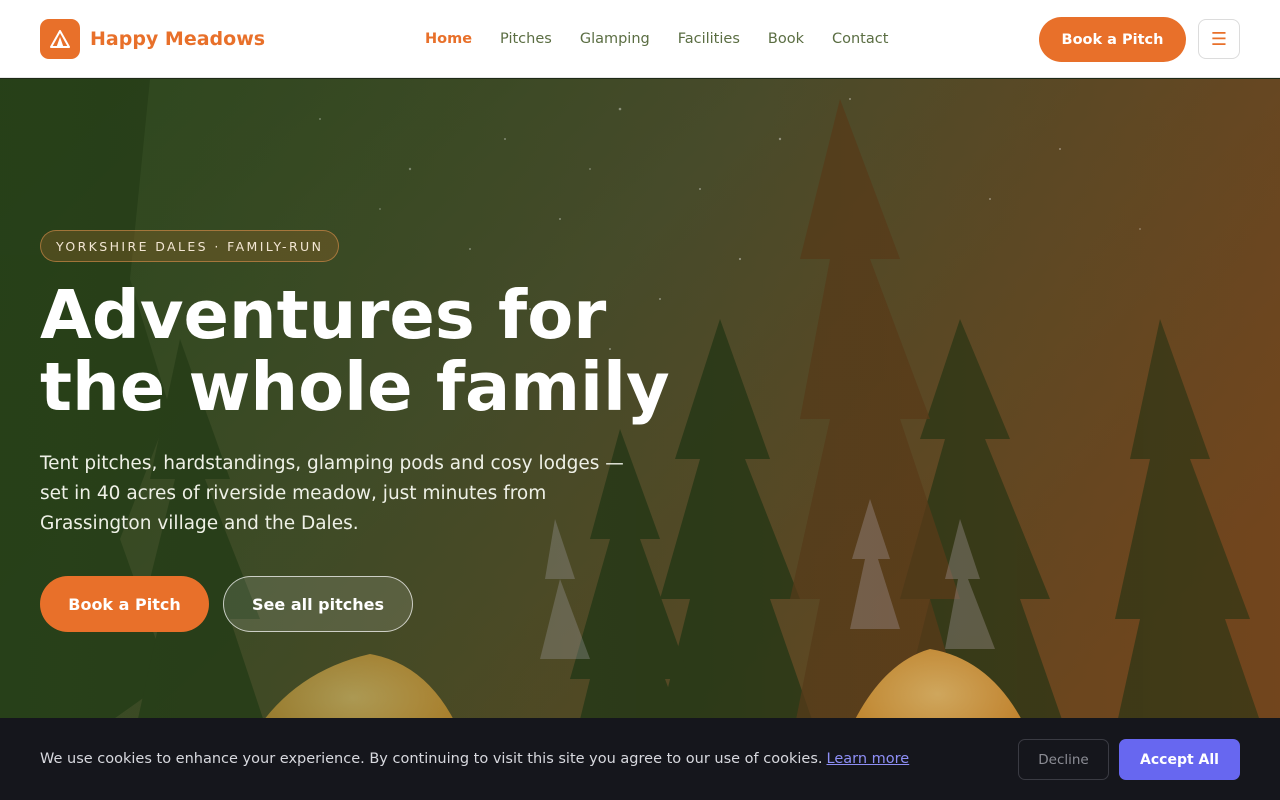 This screenshot has width=1280, height=800. Describe the element at coordinates (190, 246) in the screenshot. I see `location-badge: YORKSHIRE DALES · FAMILY-RUN` at that location.